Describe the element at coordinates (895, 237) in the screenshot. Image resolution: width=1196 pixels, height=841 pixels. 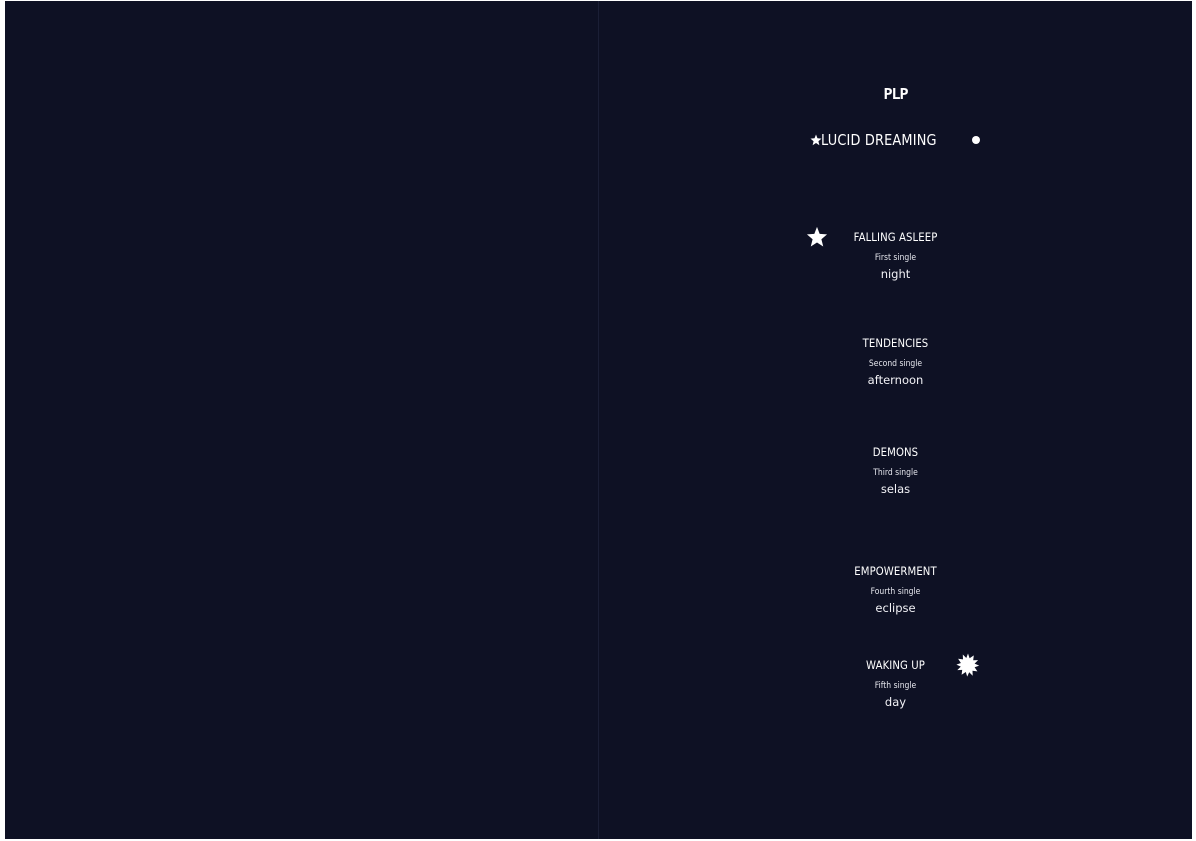
I see `track-name: FALLING ASLEEP` at that location.